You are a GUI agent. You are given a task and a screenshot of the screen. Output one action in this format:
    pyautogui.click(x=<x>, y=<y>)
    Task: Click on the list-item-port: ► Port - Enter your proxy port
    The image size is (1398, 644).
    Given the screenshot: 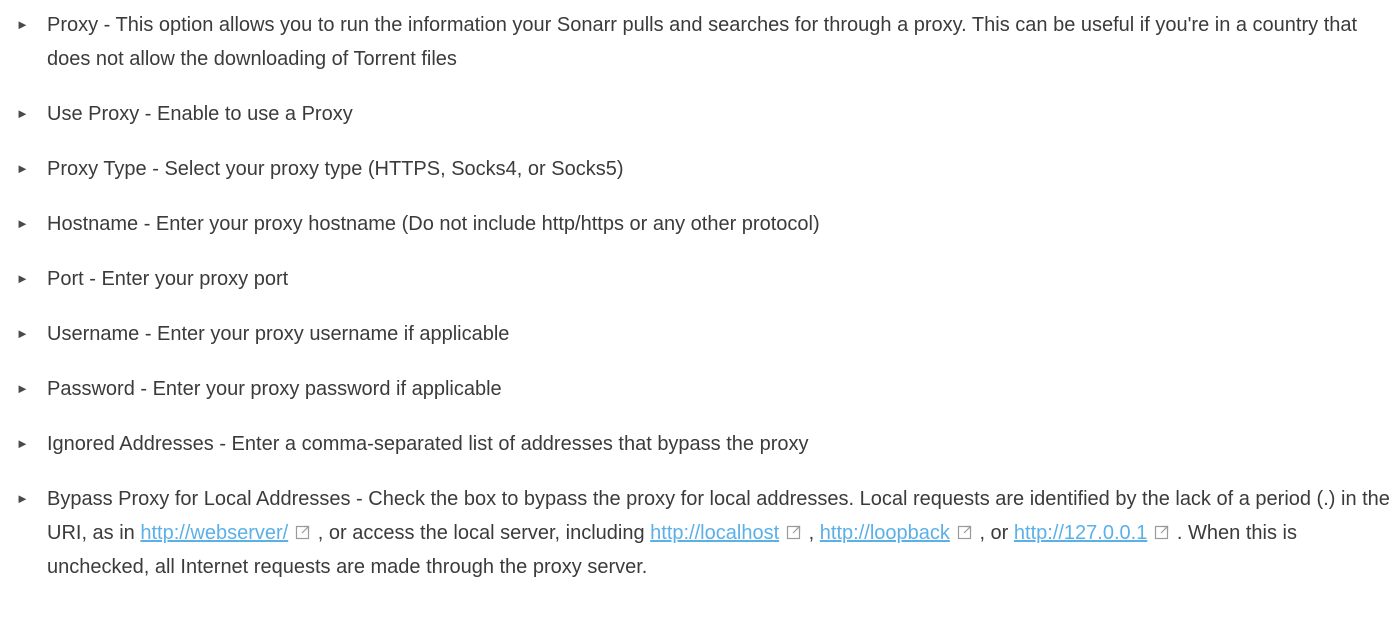 What is the action you would take?
    pyautogui.click(x=699, y=279)
    